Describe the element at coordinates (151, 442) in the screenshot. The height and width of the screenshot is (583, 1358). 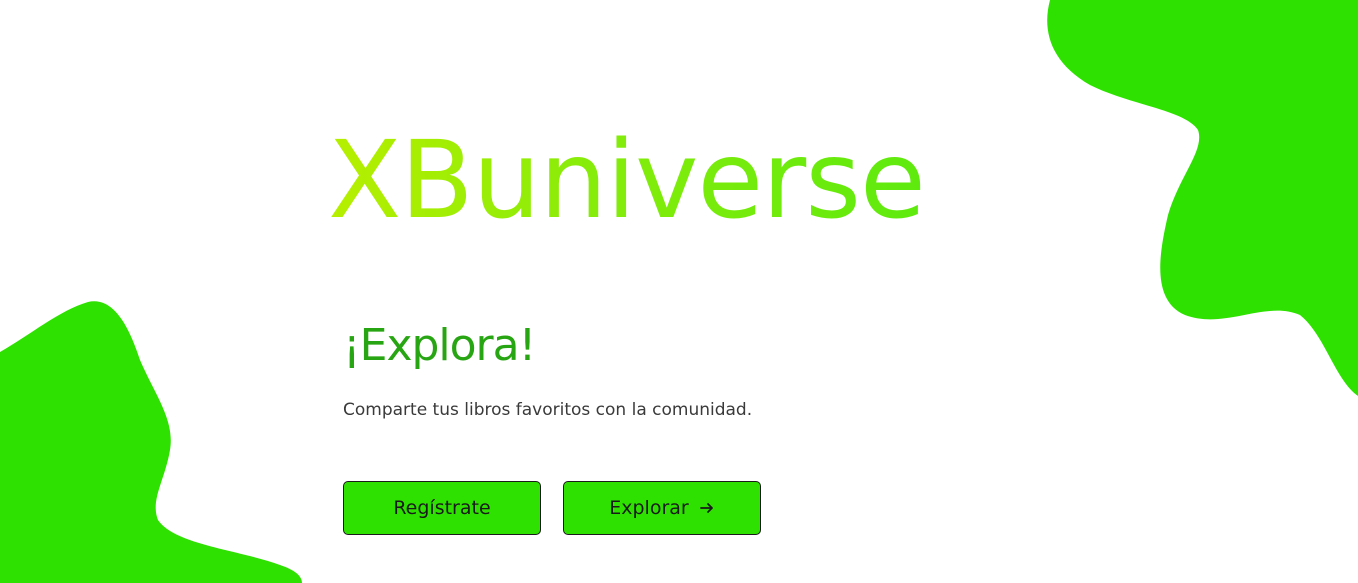
I see `bottom-left-blob` at that location.